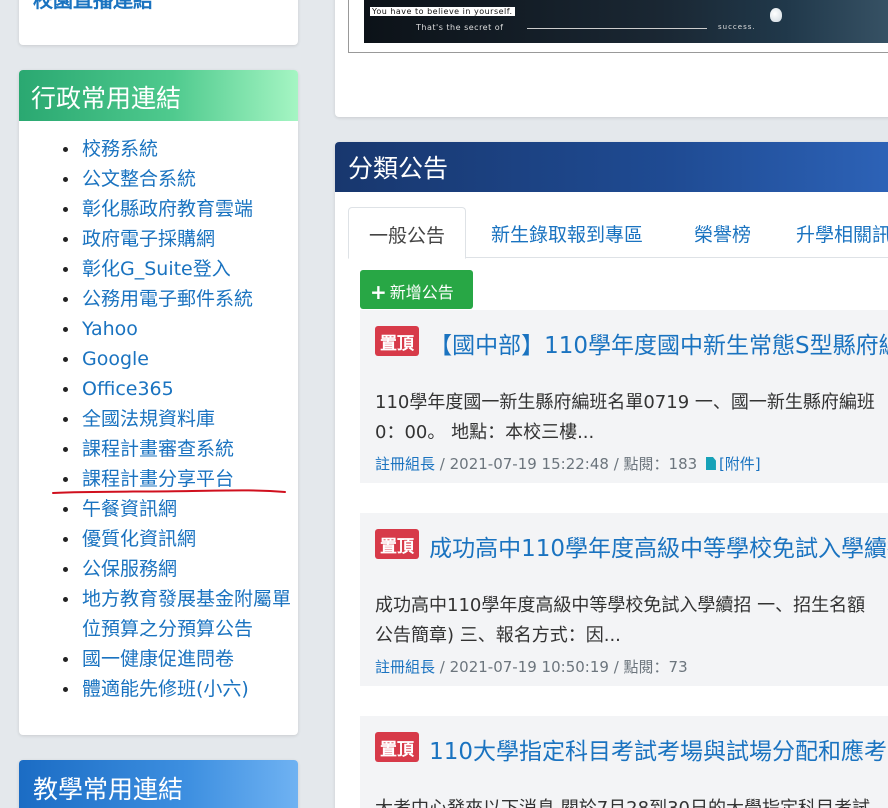 The height and width of the screenshot is (808, 888). I want to click on admin-link-document-system: 公文整合系統, so click(139, 179).